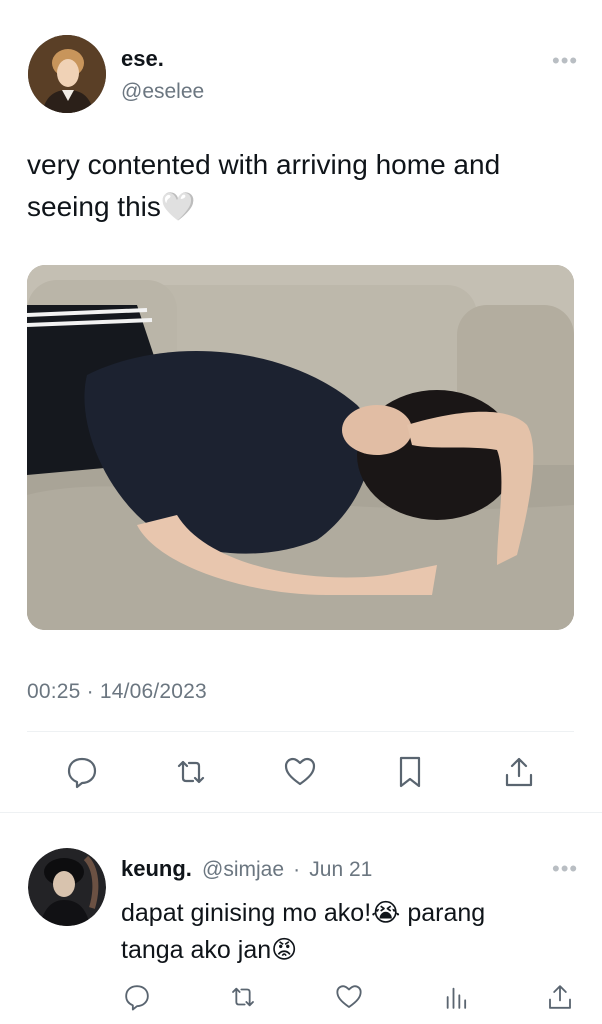 The width and height of the screenshot is (602, 1024). I want to click on reply-author-name: keung., so click(156, 868).